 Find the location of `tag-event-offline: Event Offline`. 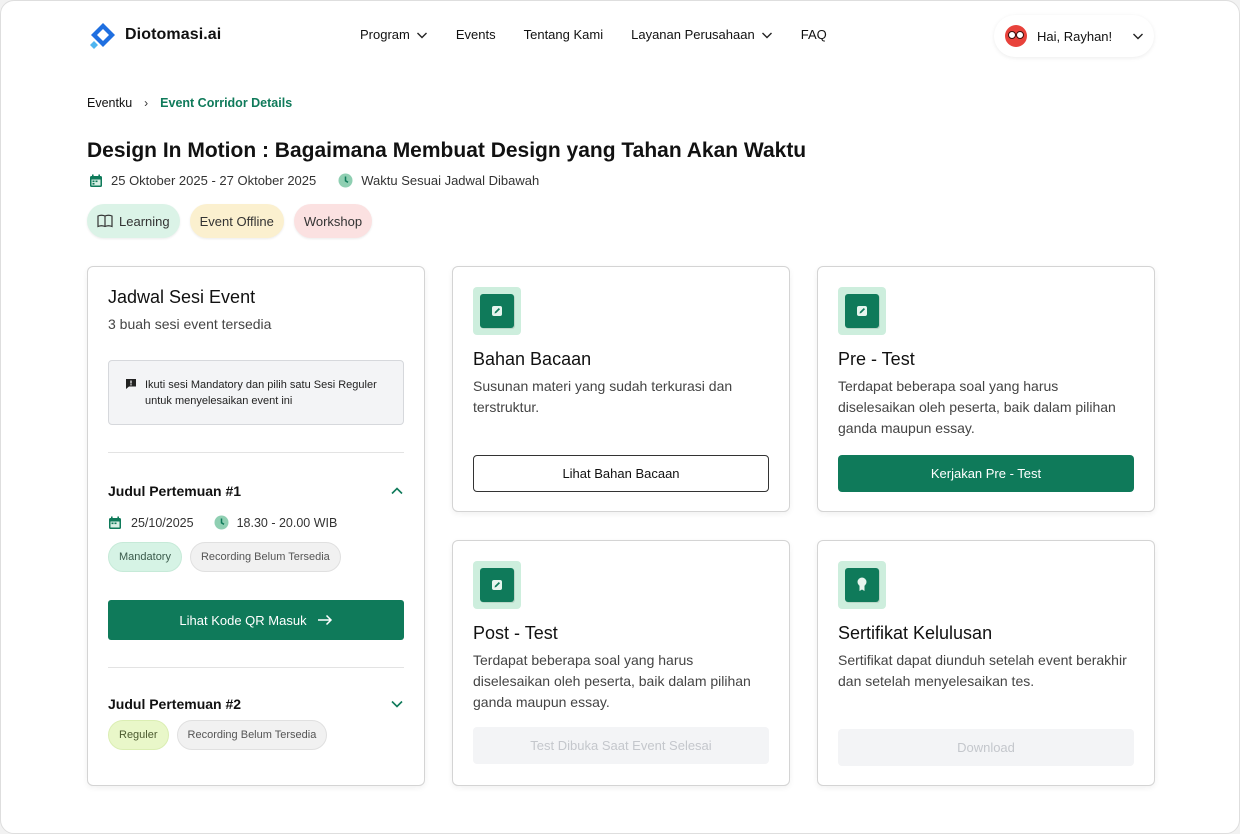

tag-event-offline: Event Offline is located at coordinates (236, 221).